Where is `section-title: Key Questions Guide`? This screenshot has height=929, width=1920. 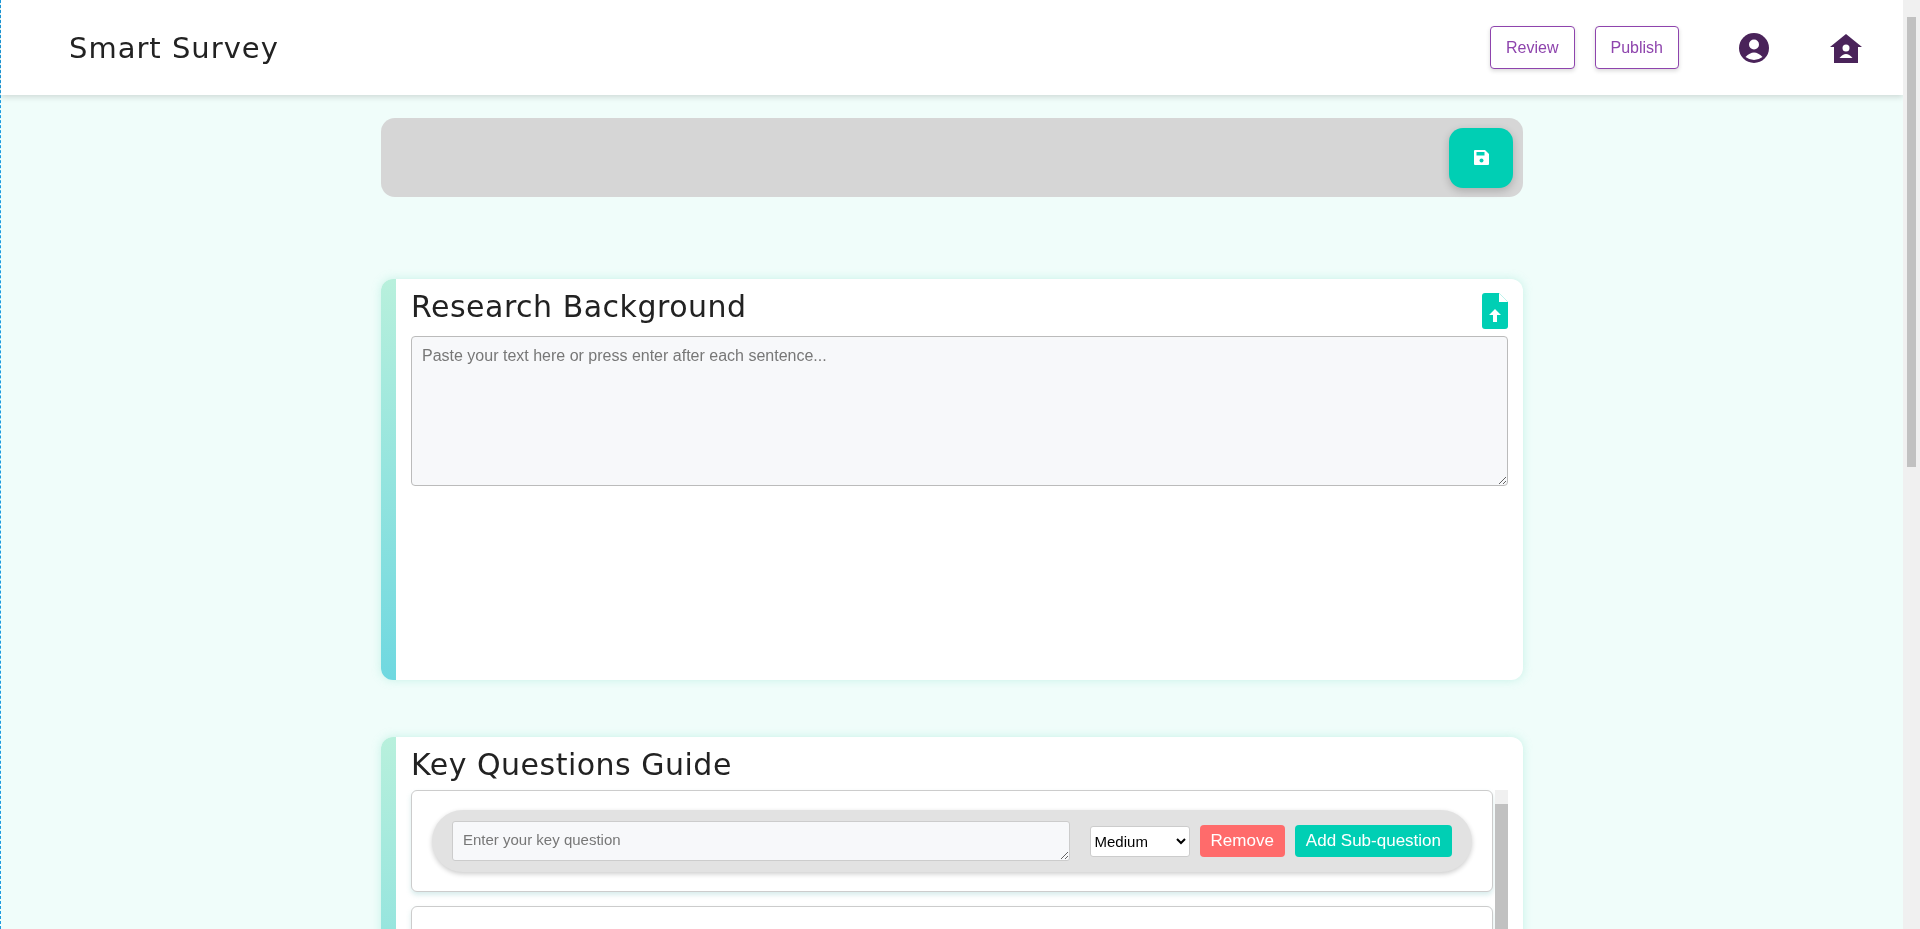 section-title: Key Questions Guide is located at coordinates (571, 764).